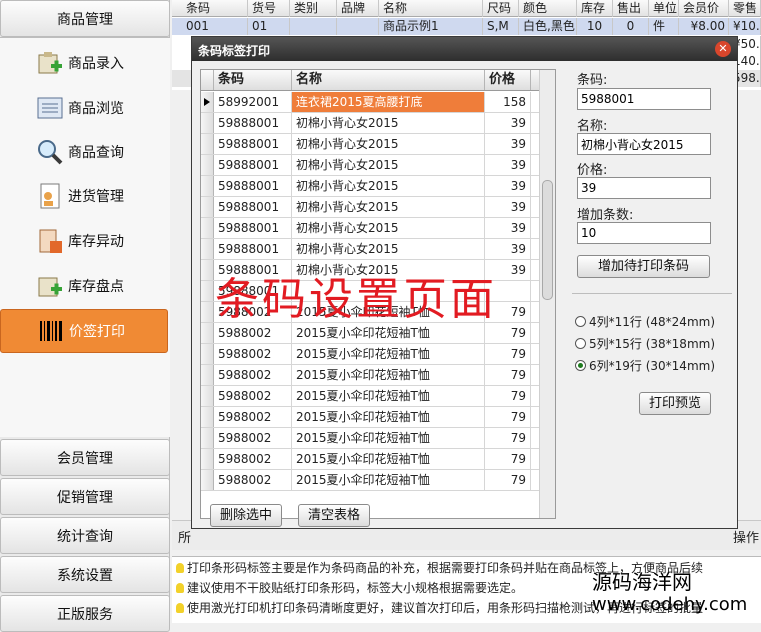  Describe the element at coordinates (269, 8) in the screenshot. I see `col-header: 货号` at that location.